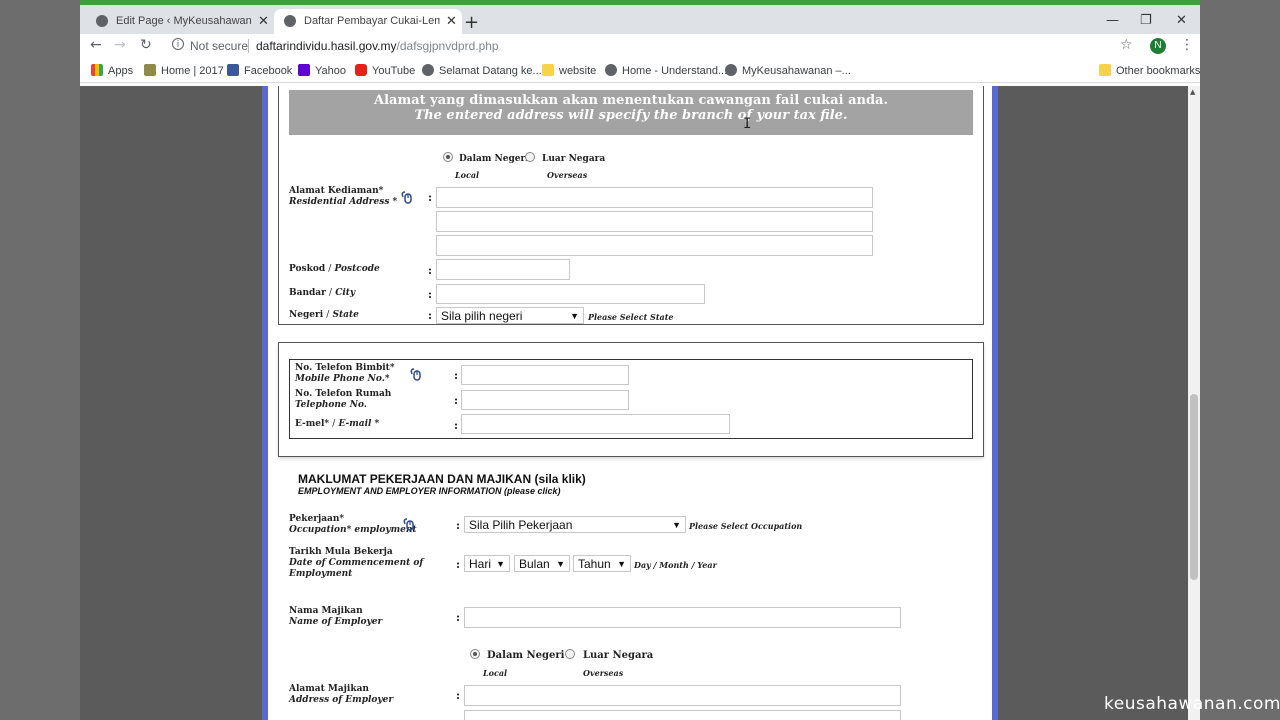  I want to click on apps-icon, so click(97, 70).